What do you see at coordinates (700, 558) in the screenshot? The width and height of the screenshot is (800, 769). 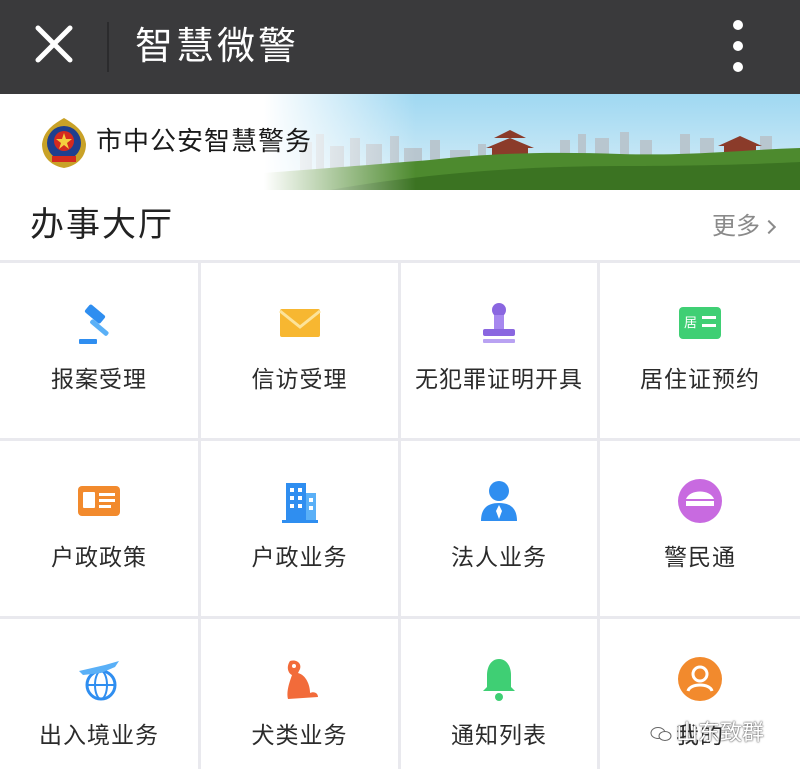 I see `service-label: 警民通` at bounding box center [700, 558].